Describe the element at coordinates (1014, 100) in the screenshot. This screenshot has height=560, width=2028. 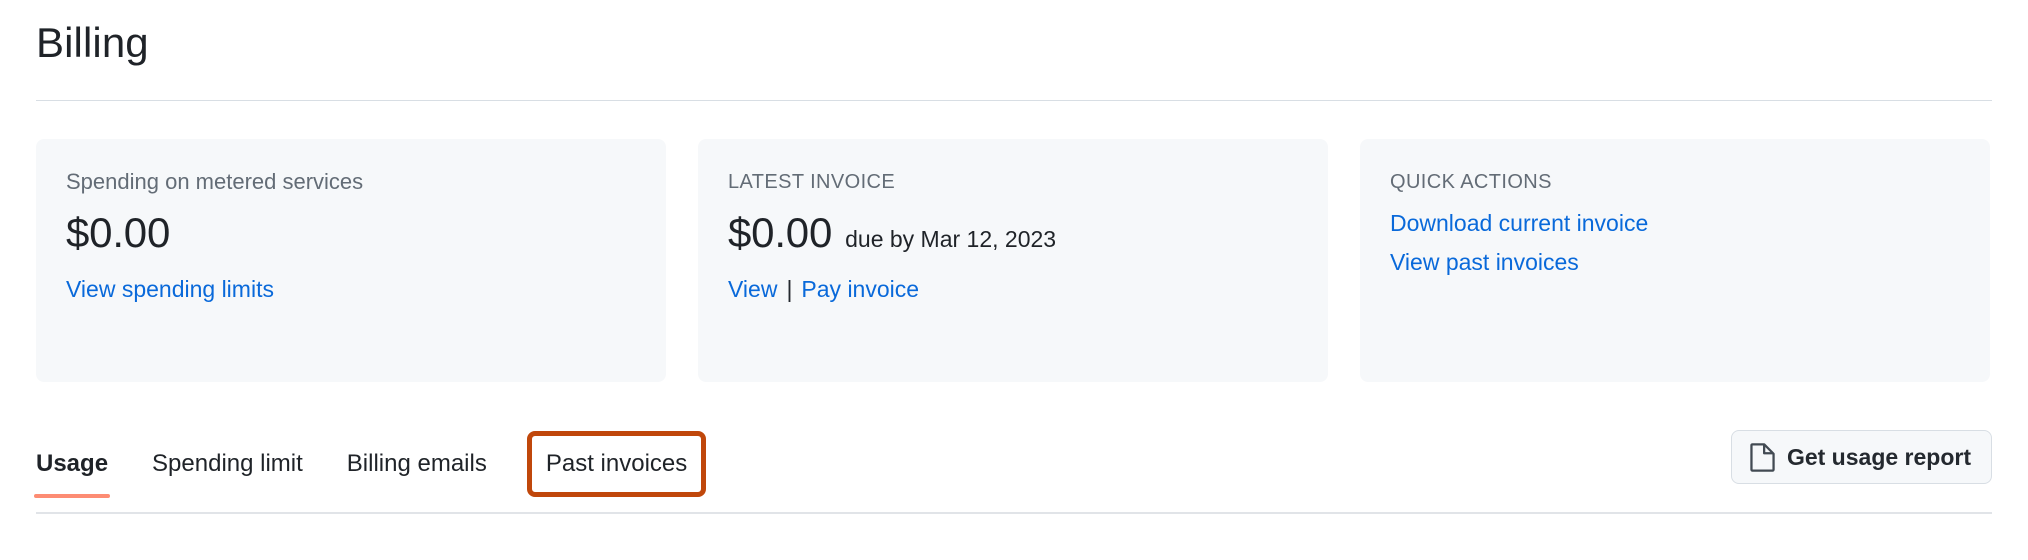
I see `header-divider` at that location.